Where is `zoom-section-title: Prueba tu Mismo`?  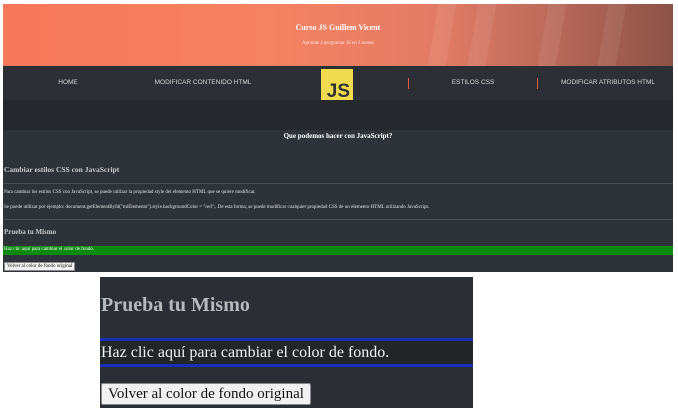
zoom-section-title: Prueba tu Mismo is located at coordinates (175, 305).